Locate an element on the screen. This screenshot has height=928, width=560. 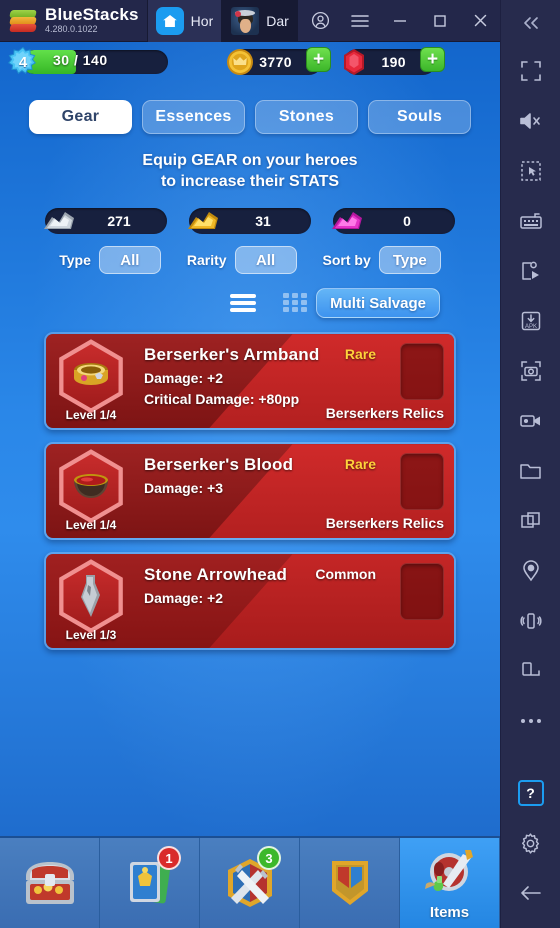
svg-text: APK is located at coordinates (530, 327).